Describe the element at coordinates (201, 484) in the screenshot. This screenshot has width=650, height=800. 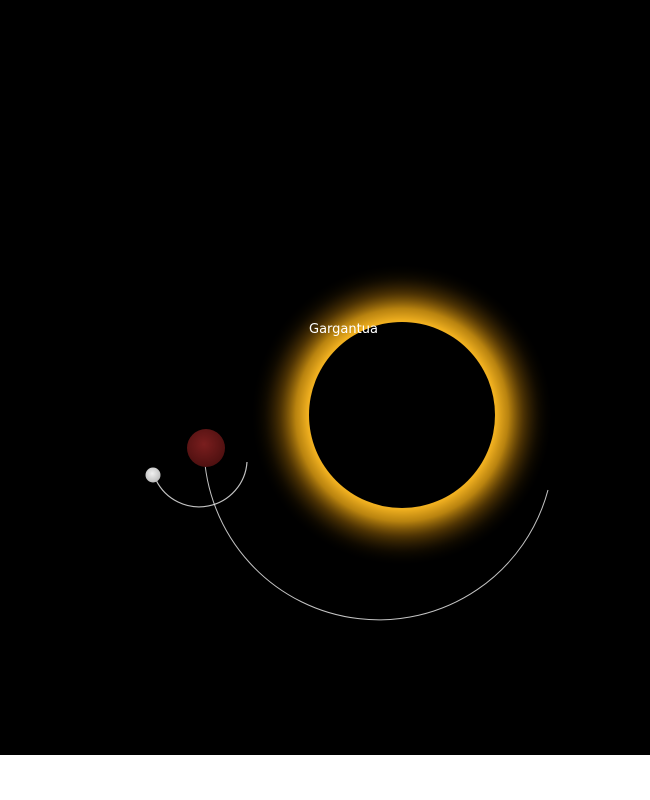
I see `moon-orbit-path` at that location.